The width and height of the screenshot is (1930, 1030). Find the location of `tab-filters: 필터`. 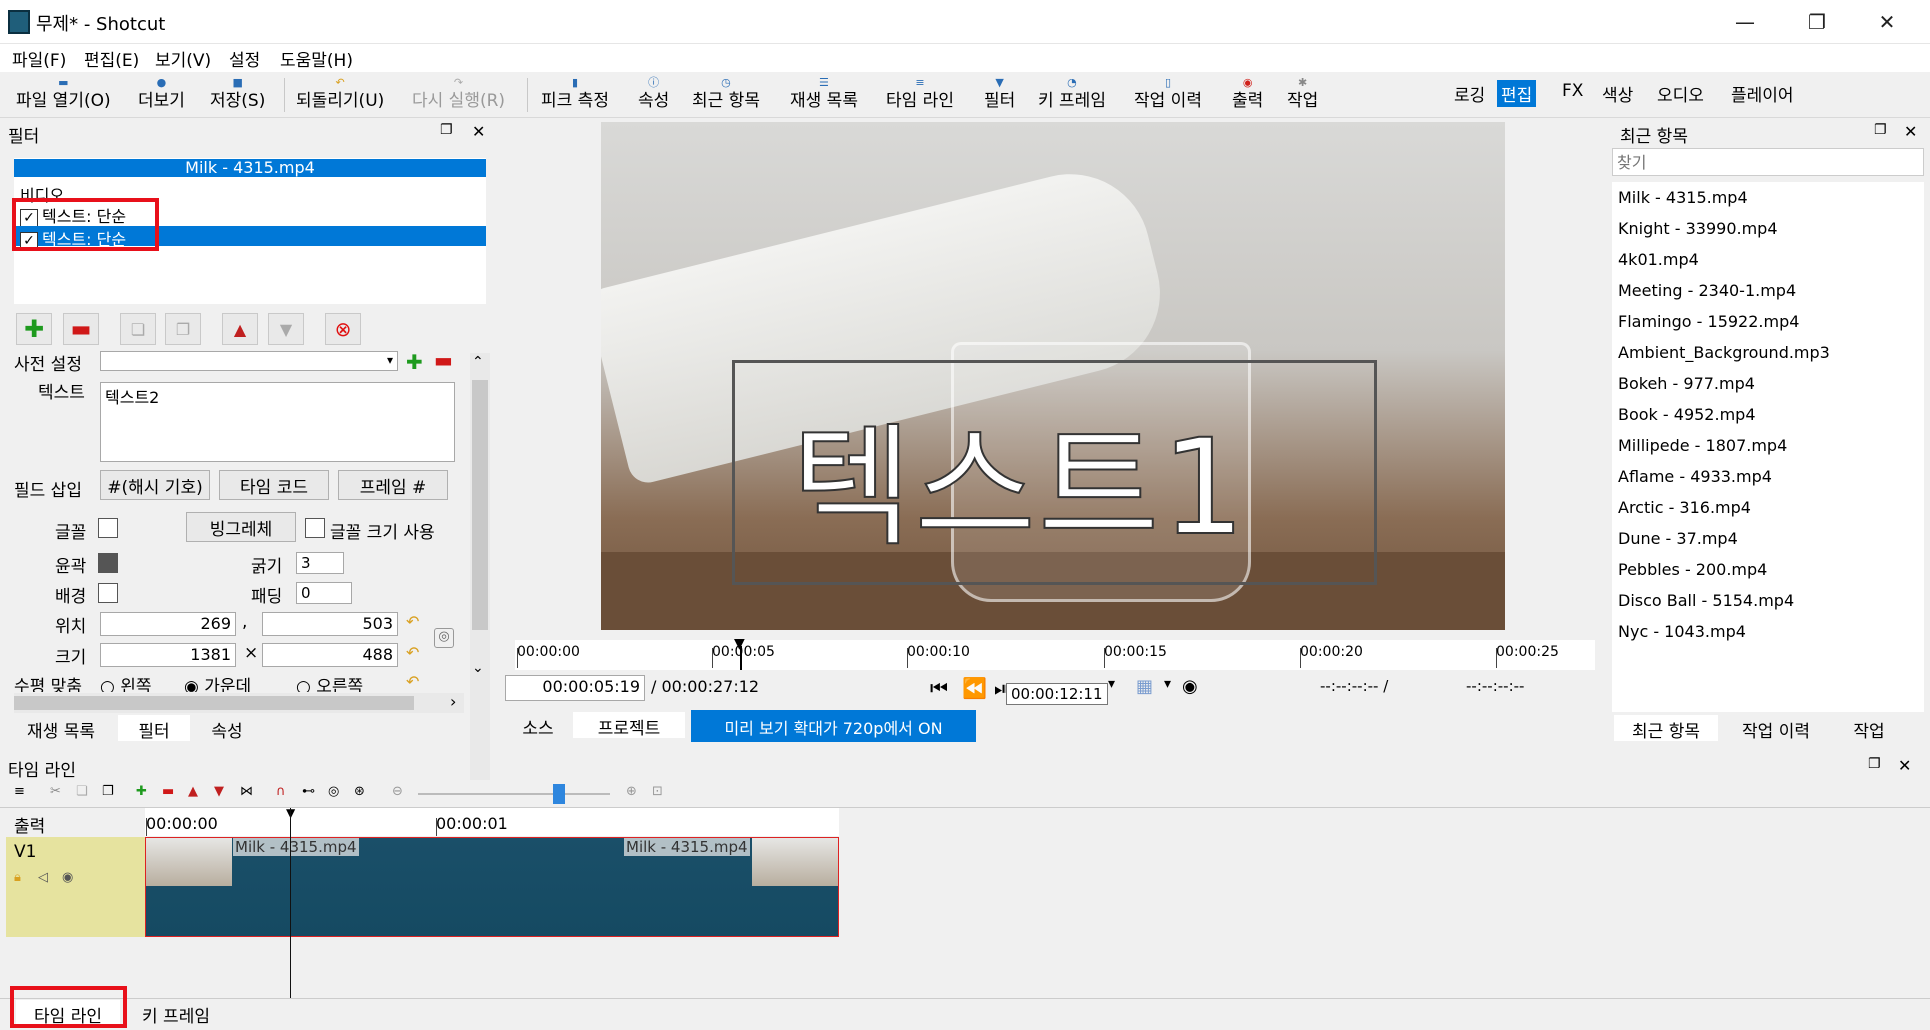

tab-filters: 필터 is located at coordinates (154, 728).